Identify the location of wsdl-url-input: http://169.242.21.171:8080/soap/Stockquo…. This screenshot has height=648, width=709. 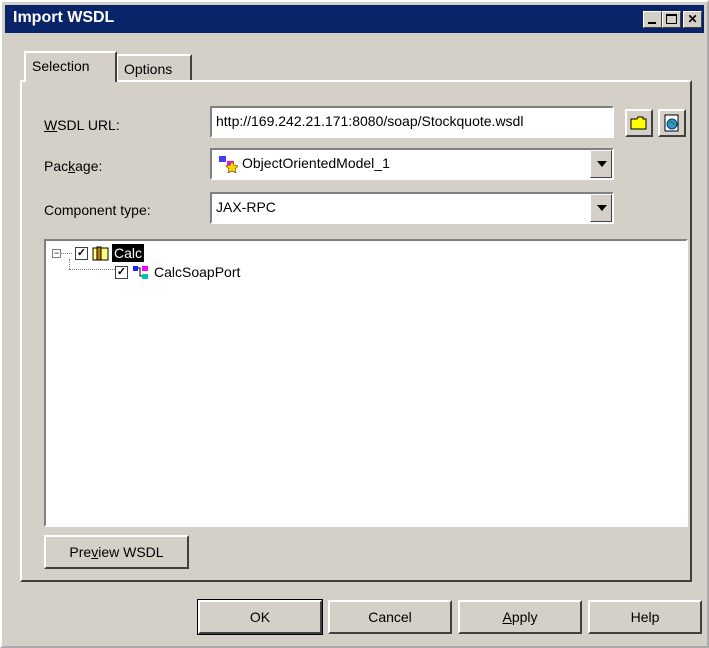
(412, 122).